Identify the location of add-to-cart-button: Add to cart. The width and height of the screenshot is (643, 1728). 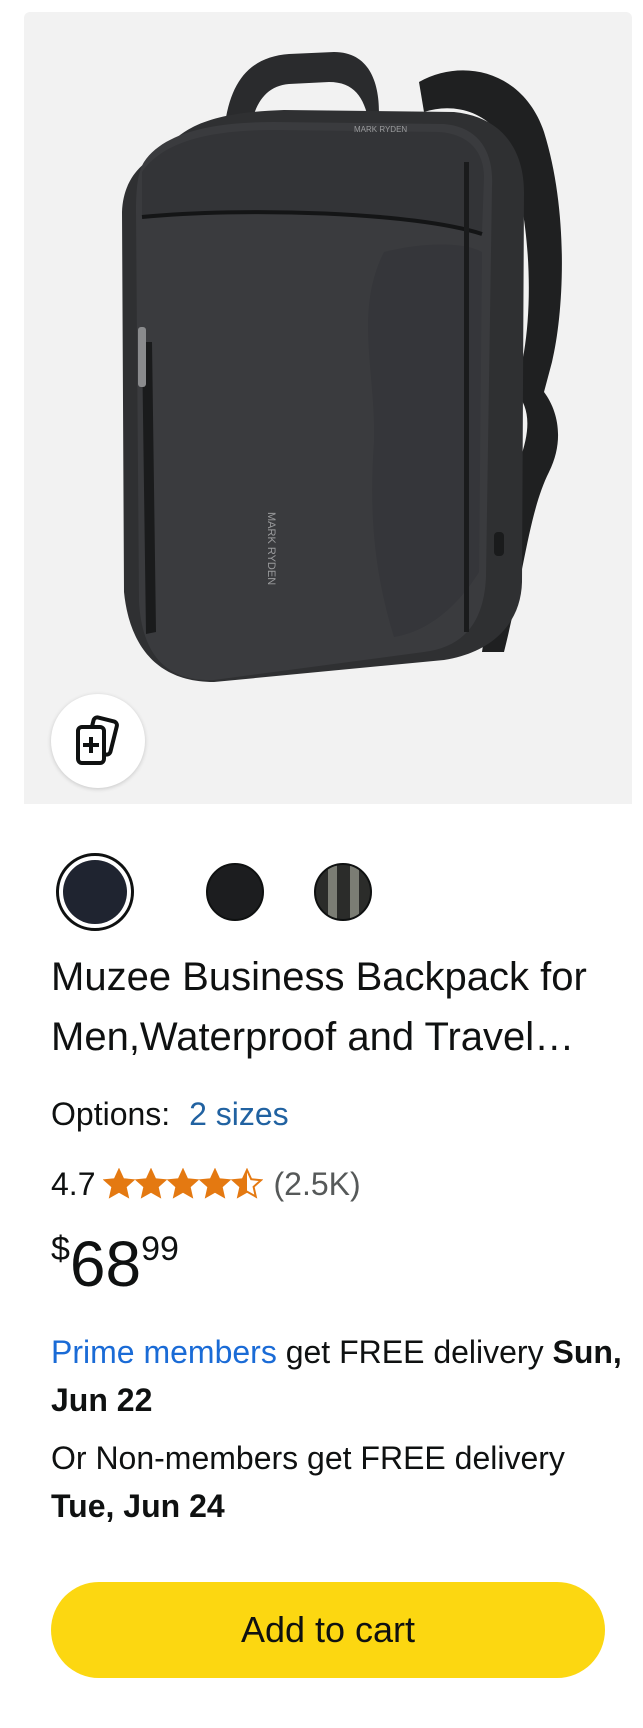
(328, 1630).